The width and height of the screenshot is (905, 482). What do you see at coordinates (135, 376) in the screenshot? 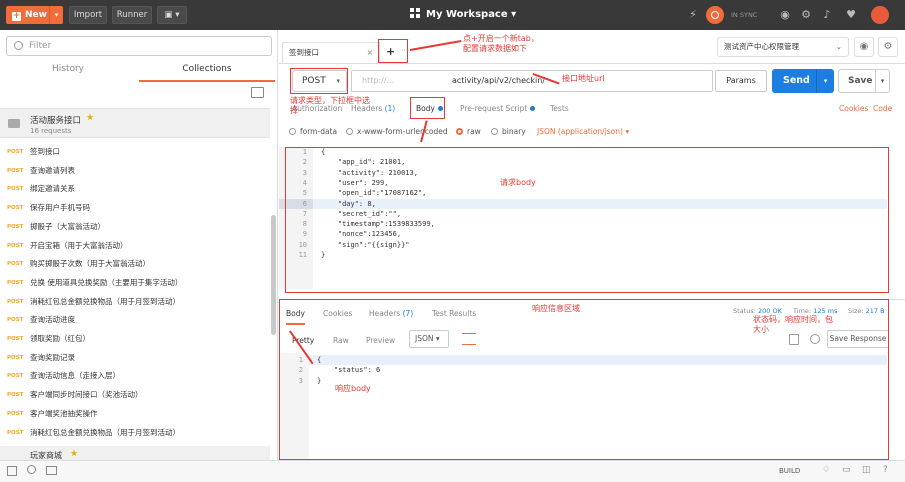
I see `request-item: POST 查询活动信息（走接入层）` at bounding box center [135, 376].